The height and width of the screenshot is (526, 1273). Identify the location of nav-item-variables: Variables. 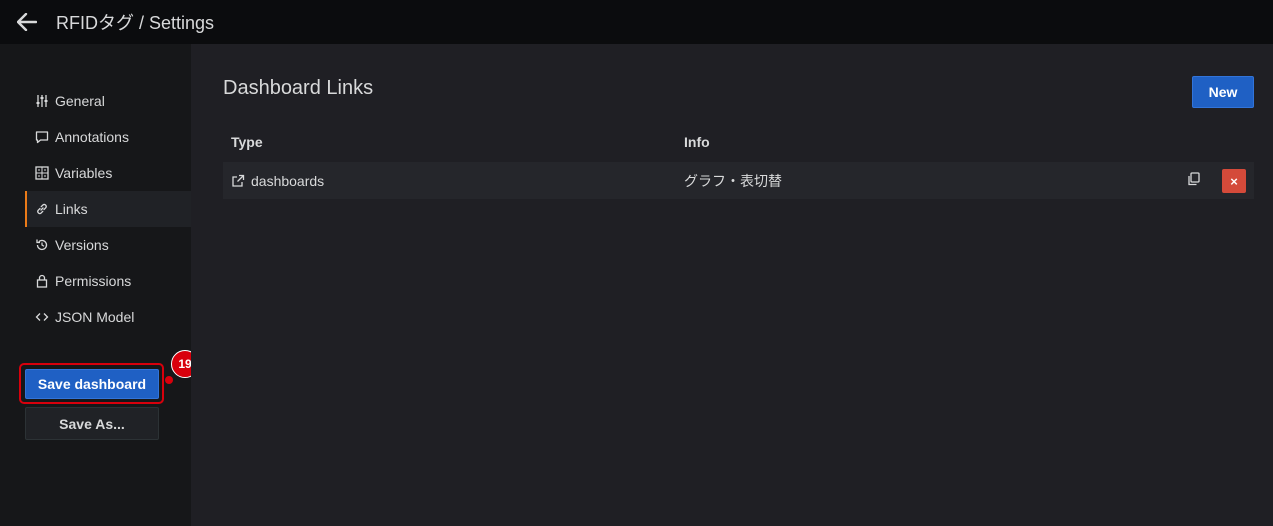
(108, 173).